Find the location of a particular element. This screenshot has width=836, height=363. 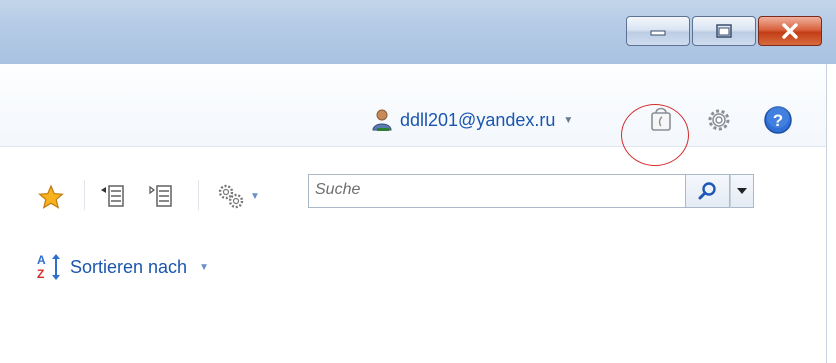

svg-text: Z is located at coordinates (40, 274).